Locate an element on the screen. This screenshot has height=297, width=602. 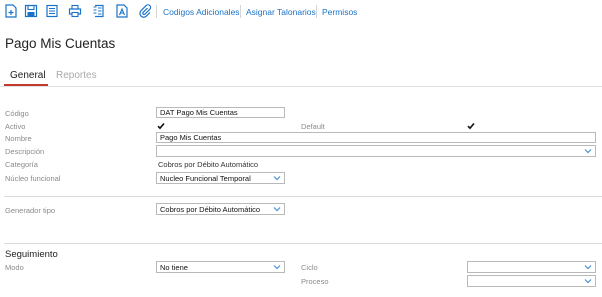
codigos-adicionales-link: Codigos Adicionales is located at coordinates (201, 12).